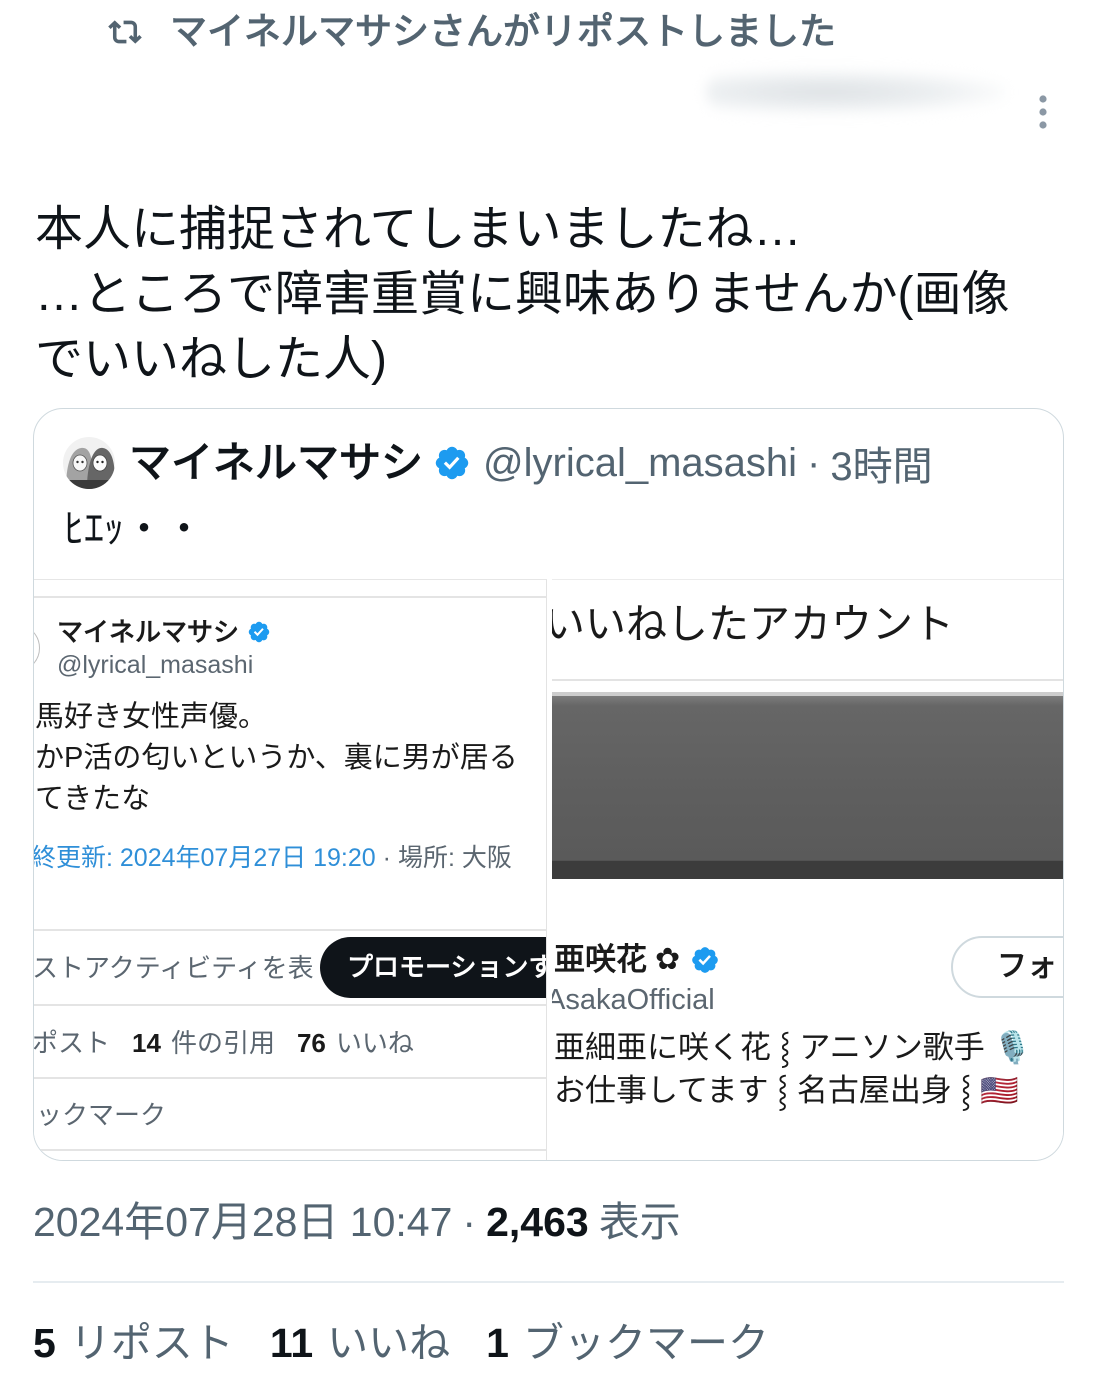 Image resolution: width=1096 pixels, height=1395 pixels. I want to click on profile-meta: 終更新: 2024年07月27日 19:20 · 場所: 大阪, so click(273, 858).